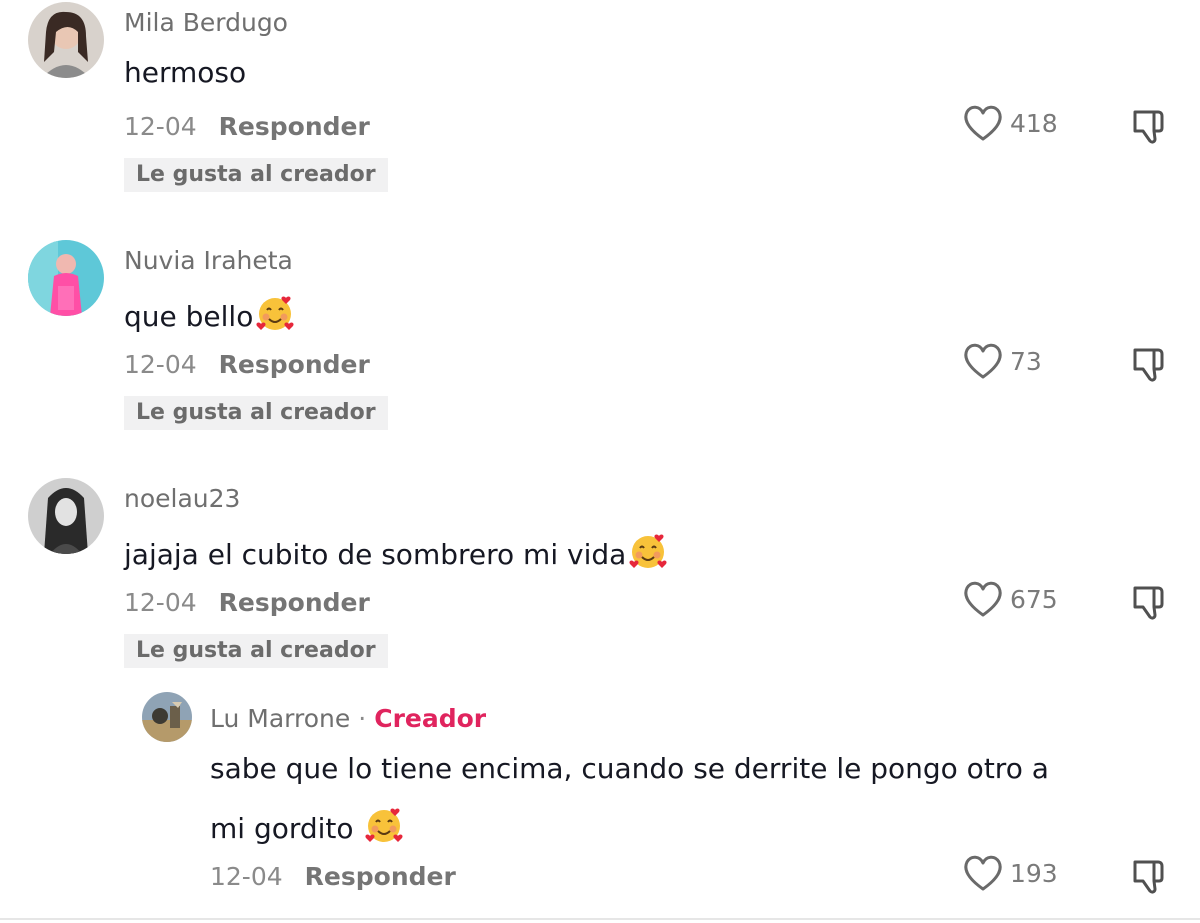 The height and width of the screenshot is (923, 1200). I want to click on comment-username: Nuvia Iraheta, so click(208, 260).